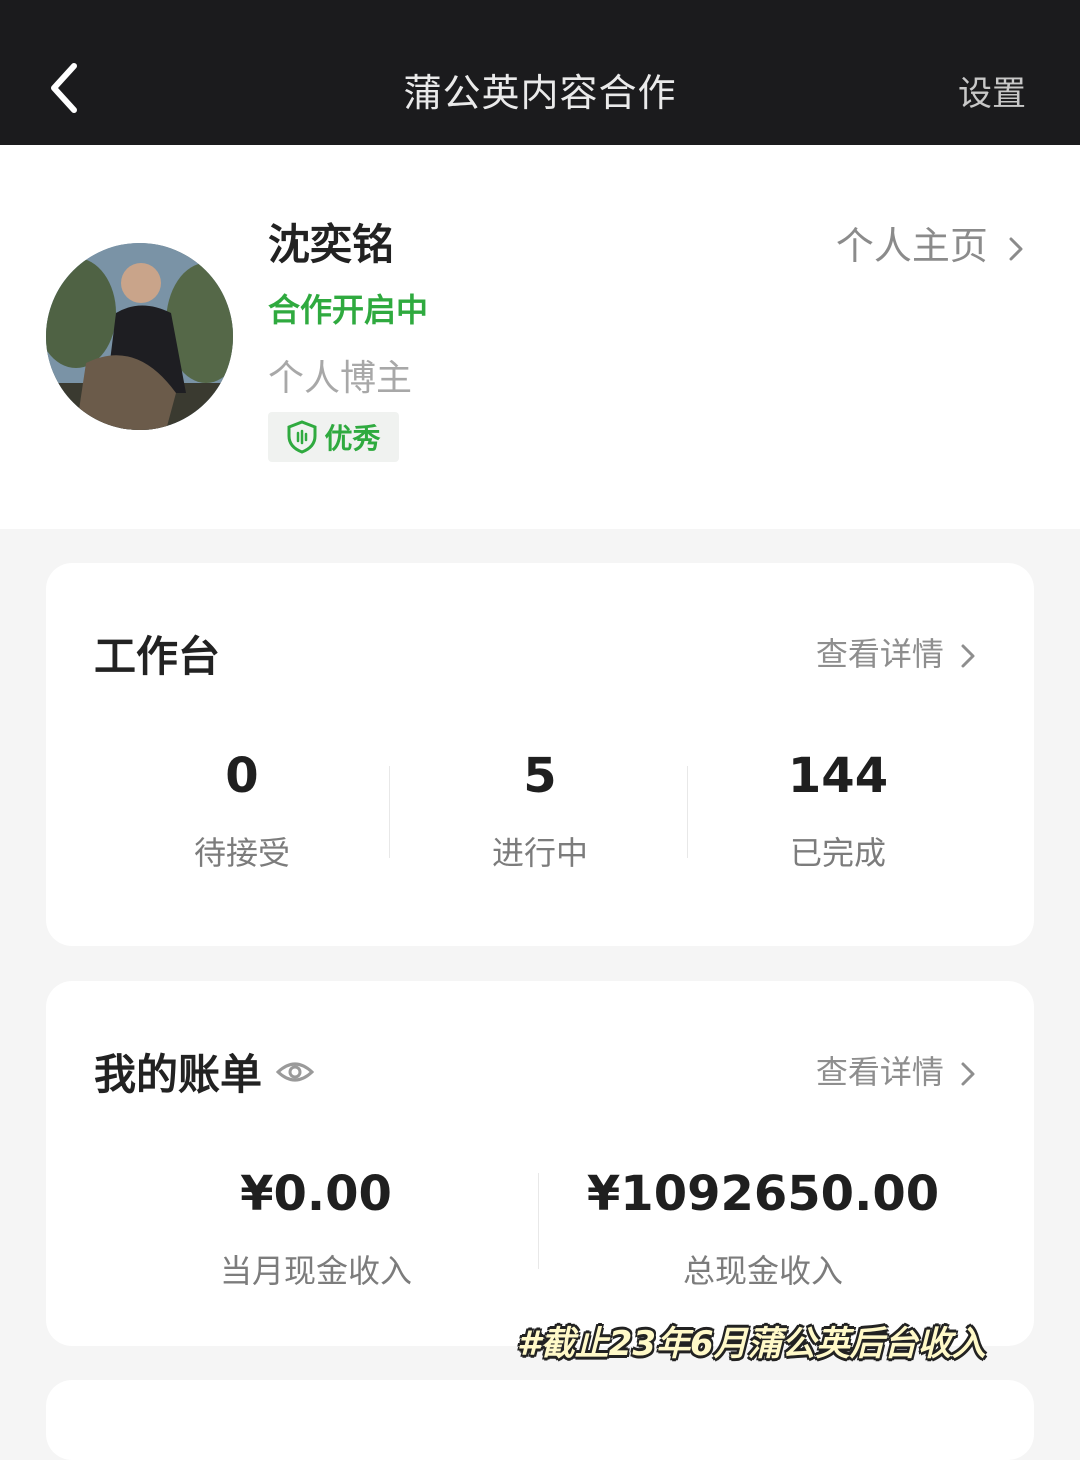 The image size is (1080, 1460). I want to click on money-label: 当月现金收入, so click(315, 1271).